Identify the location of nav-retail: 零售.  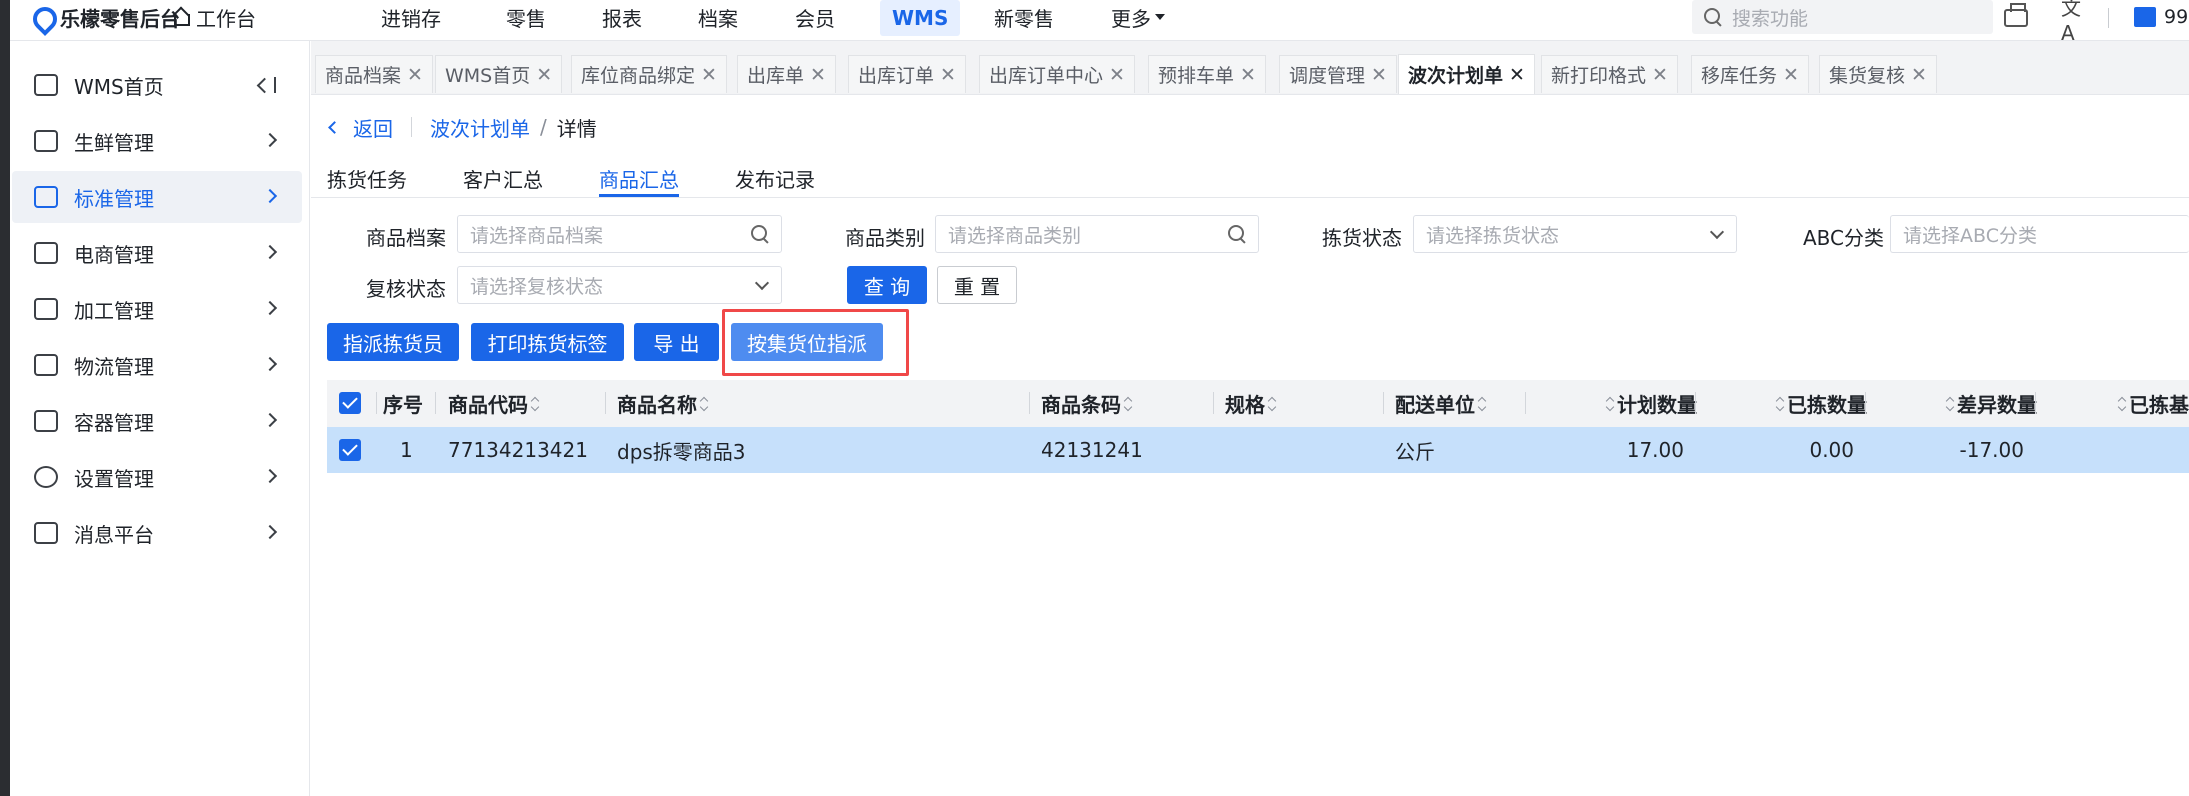
(526, 17).